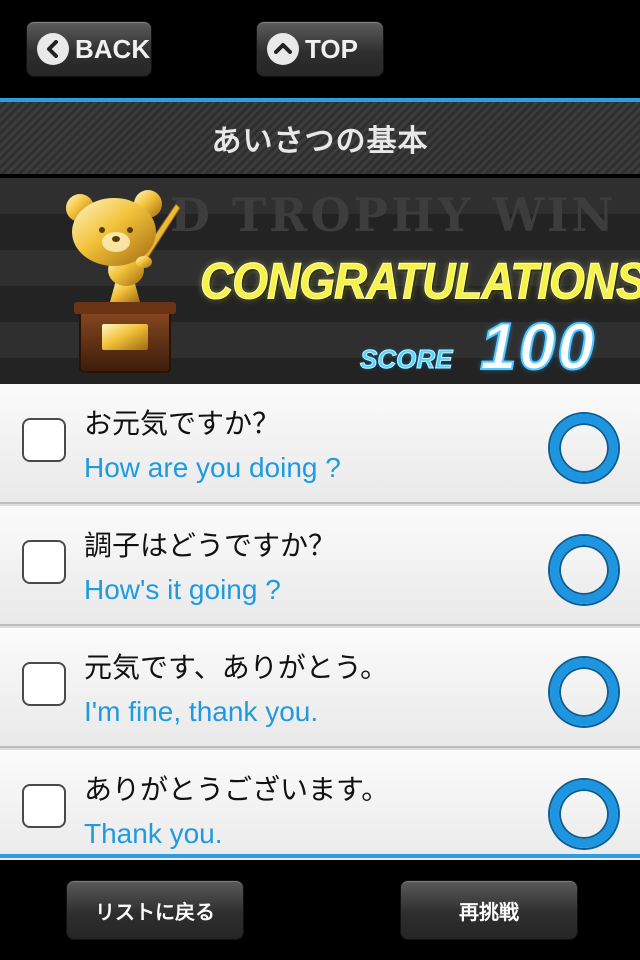 This screenshot has height=960, width=640. I want to click on top-button: TOP, so click(320, 49).